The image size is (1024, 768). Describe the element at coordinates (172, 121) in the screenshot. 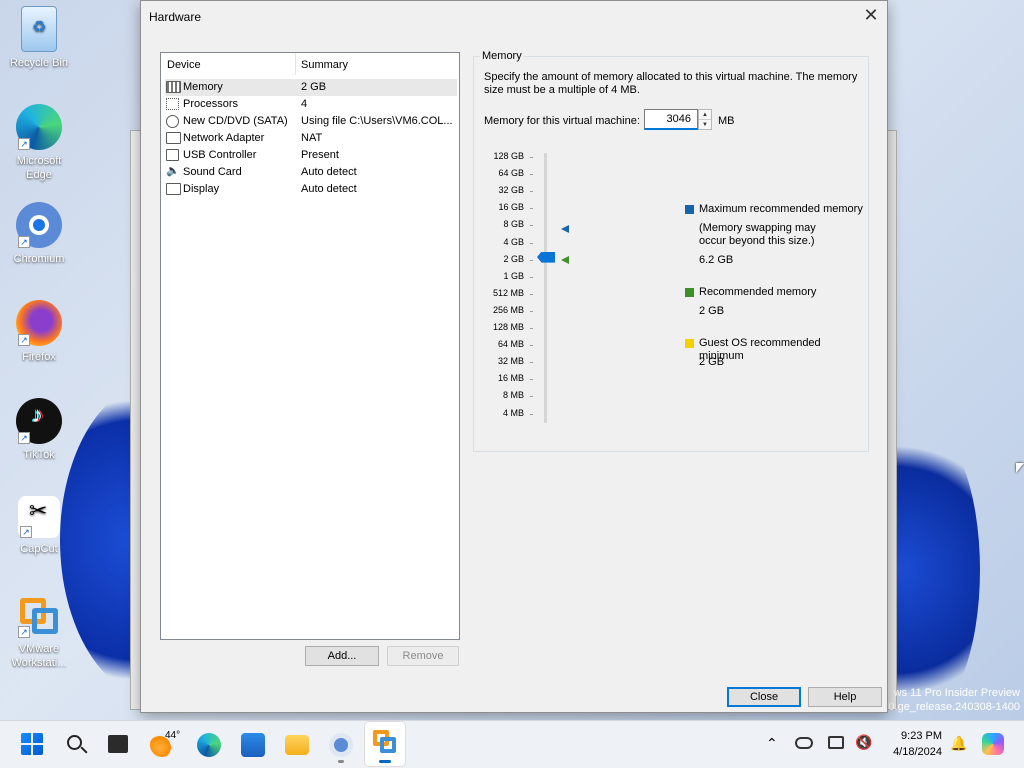

I see `cd-dvd-icon` at that location.